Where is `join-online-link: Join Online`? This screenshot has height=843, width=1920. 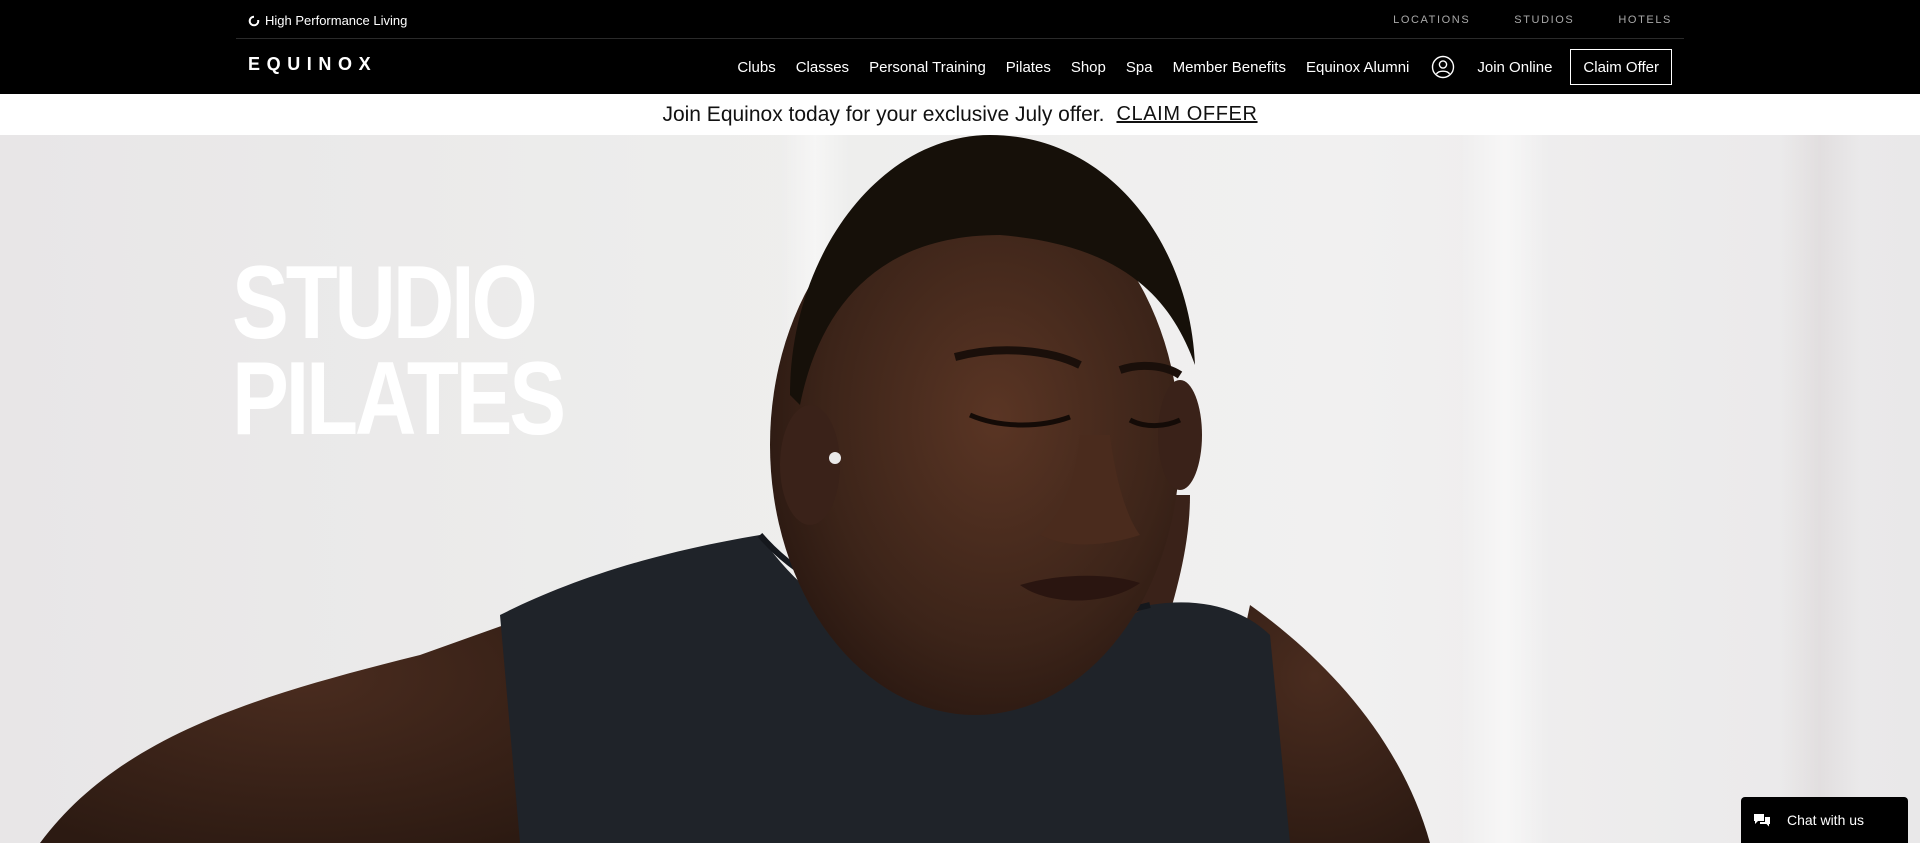 join-online-link: Join Online is located at coordinates (1514, 67).